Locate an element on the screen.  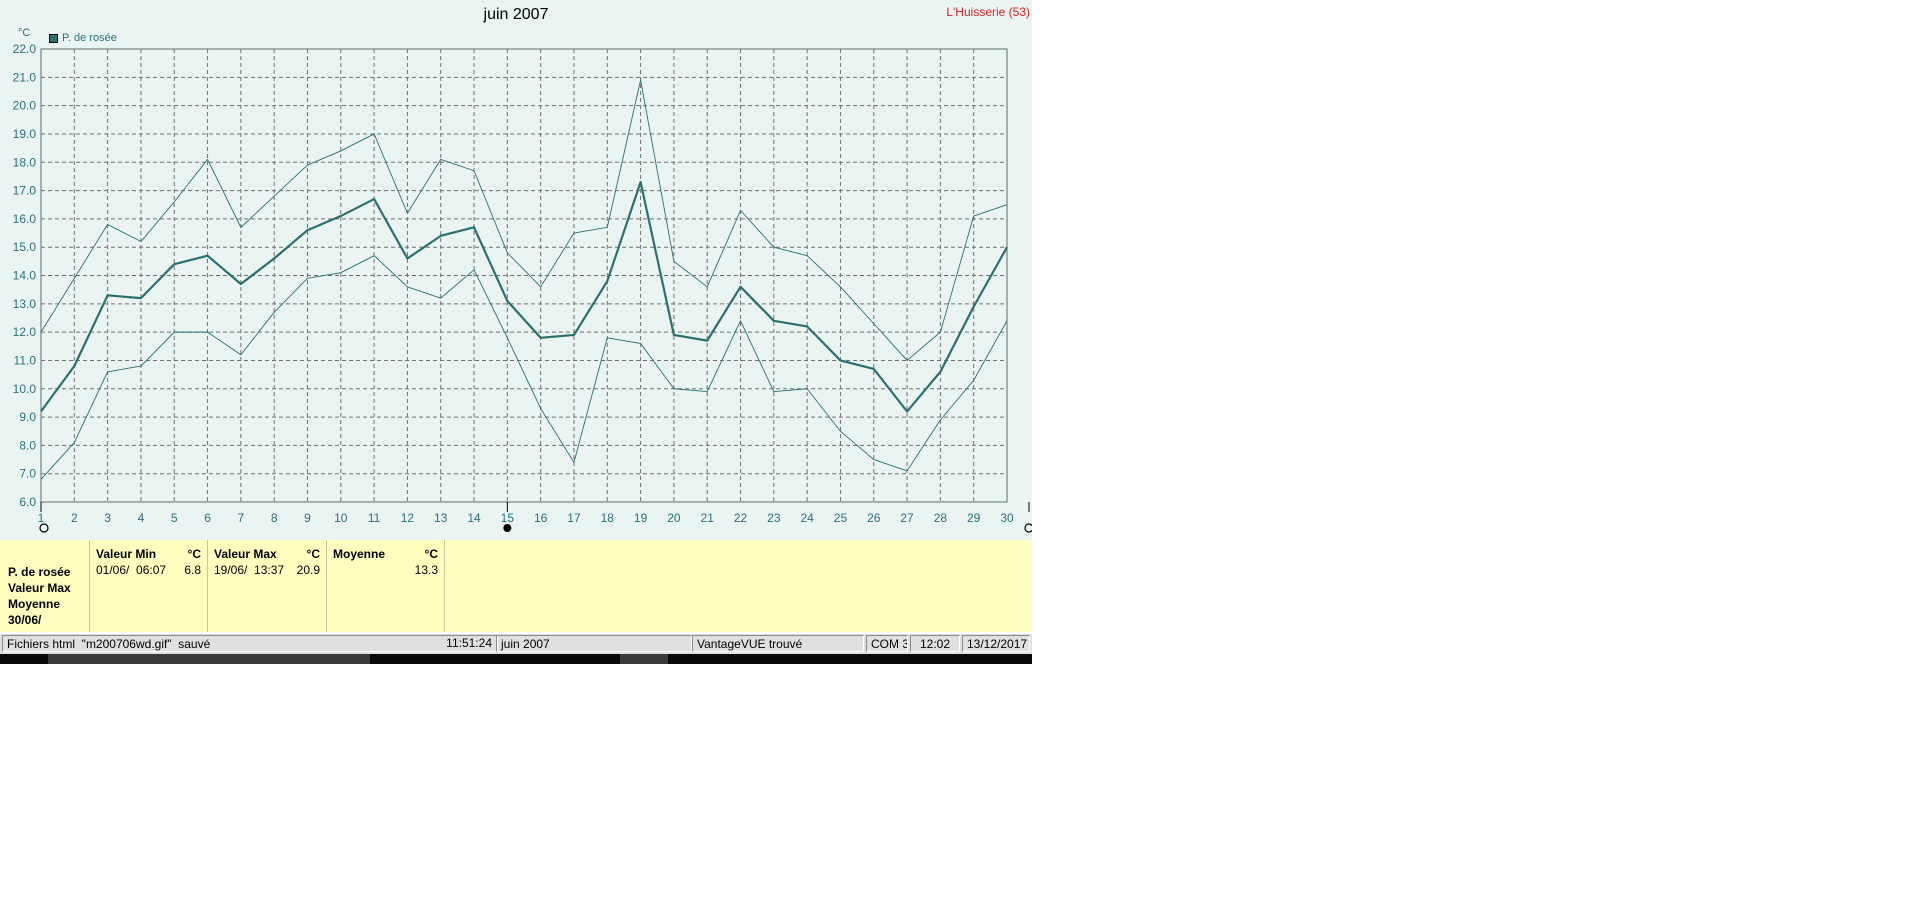
stats-min-datetime: 01/06/ 06:07 is located at coordinates (131, 570).